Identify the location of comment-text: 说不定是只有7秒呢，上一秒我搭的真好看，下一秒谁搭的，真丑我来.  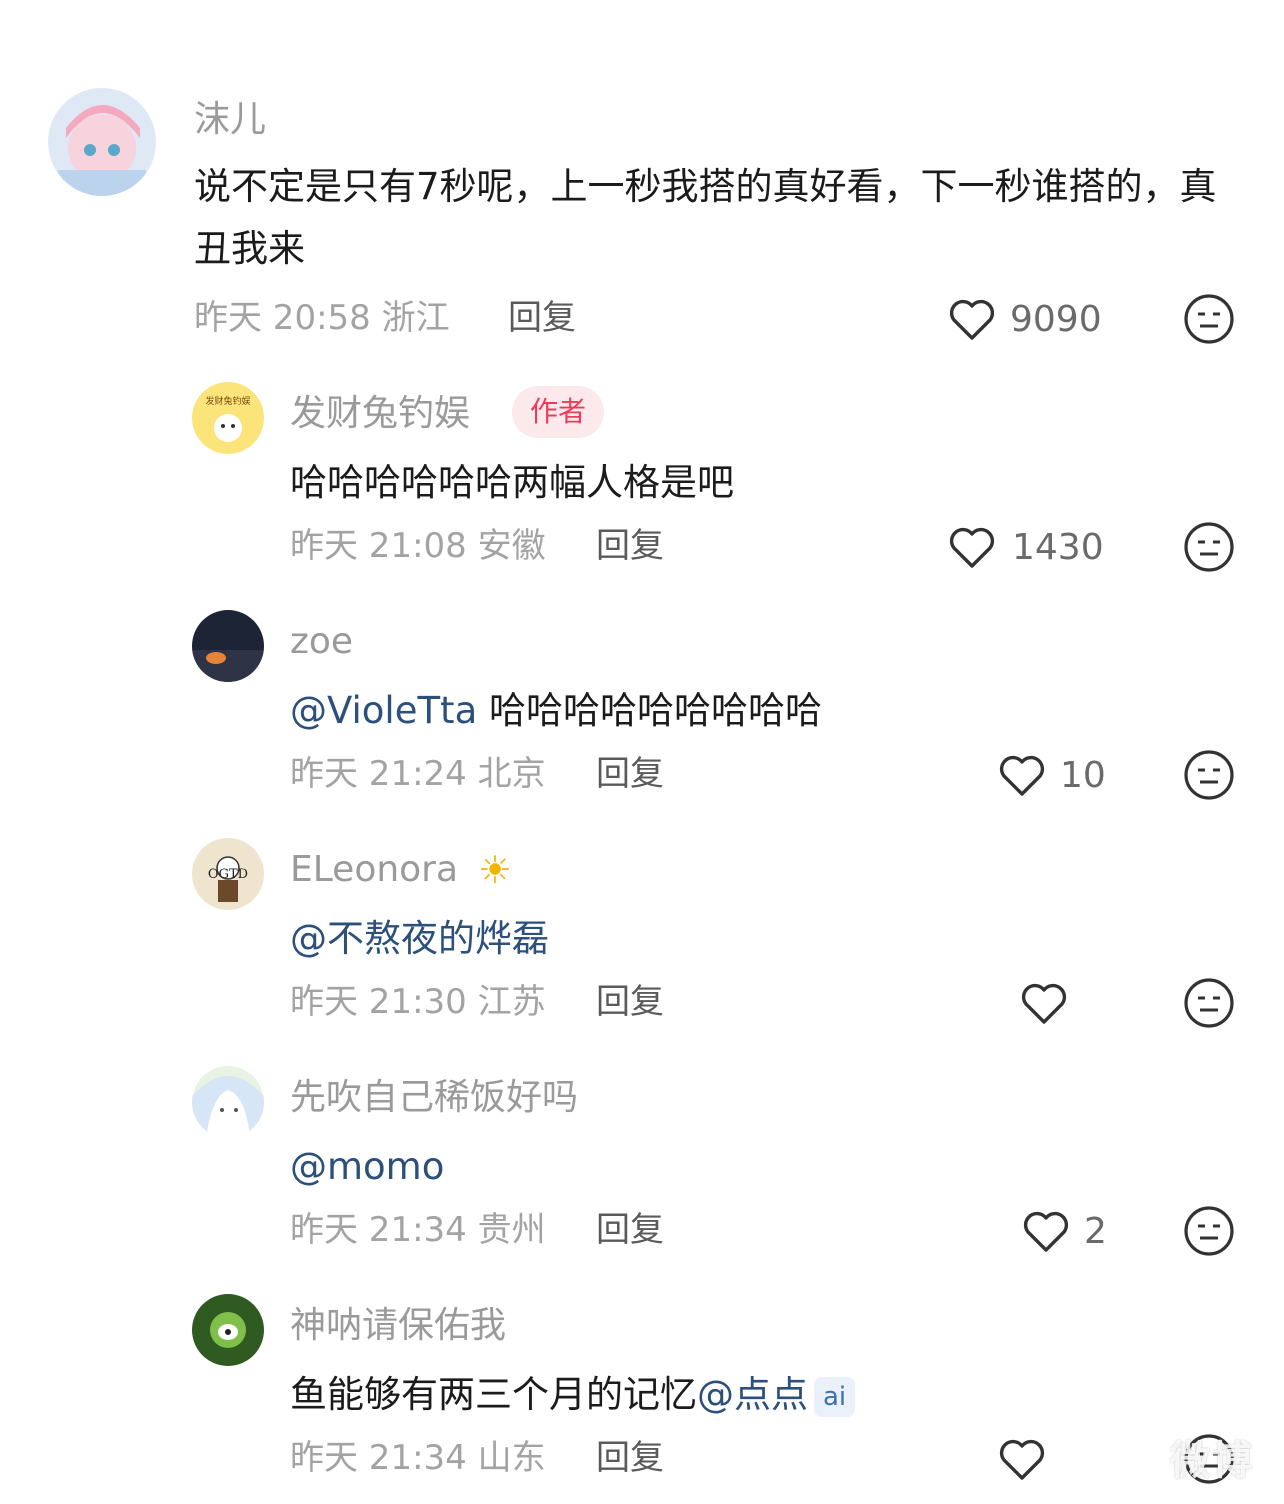
(705, 217).